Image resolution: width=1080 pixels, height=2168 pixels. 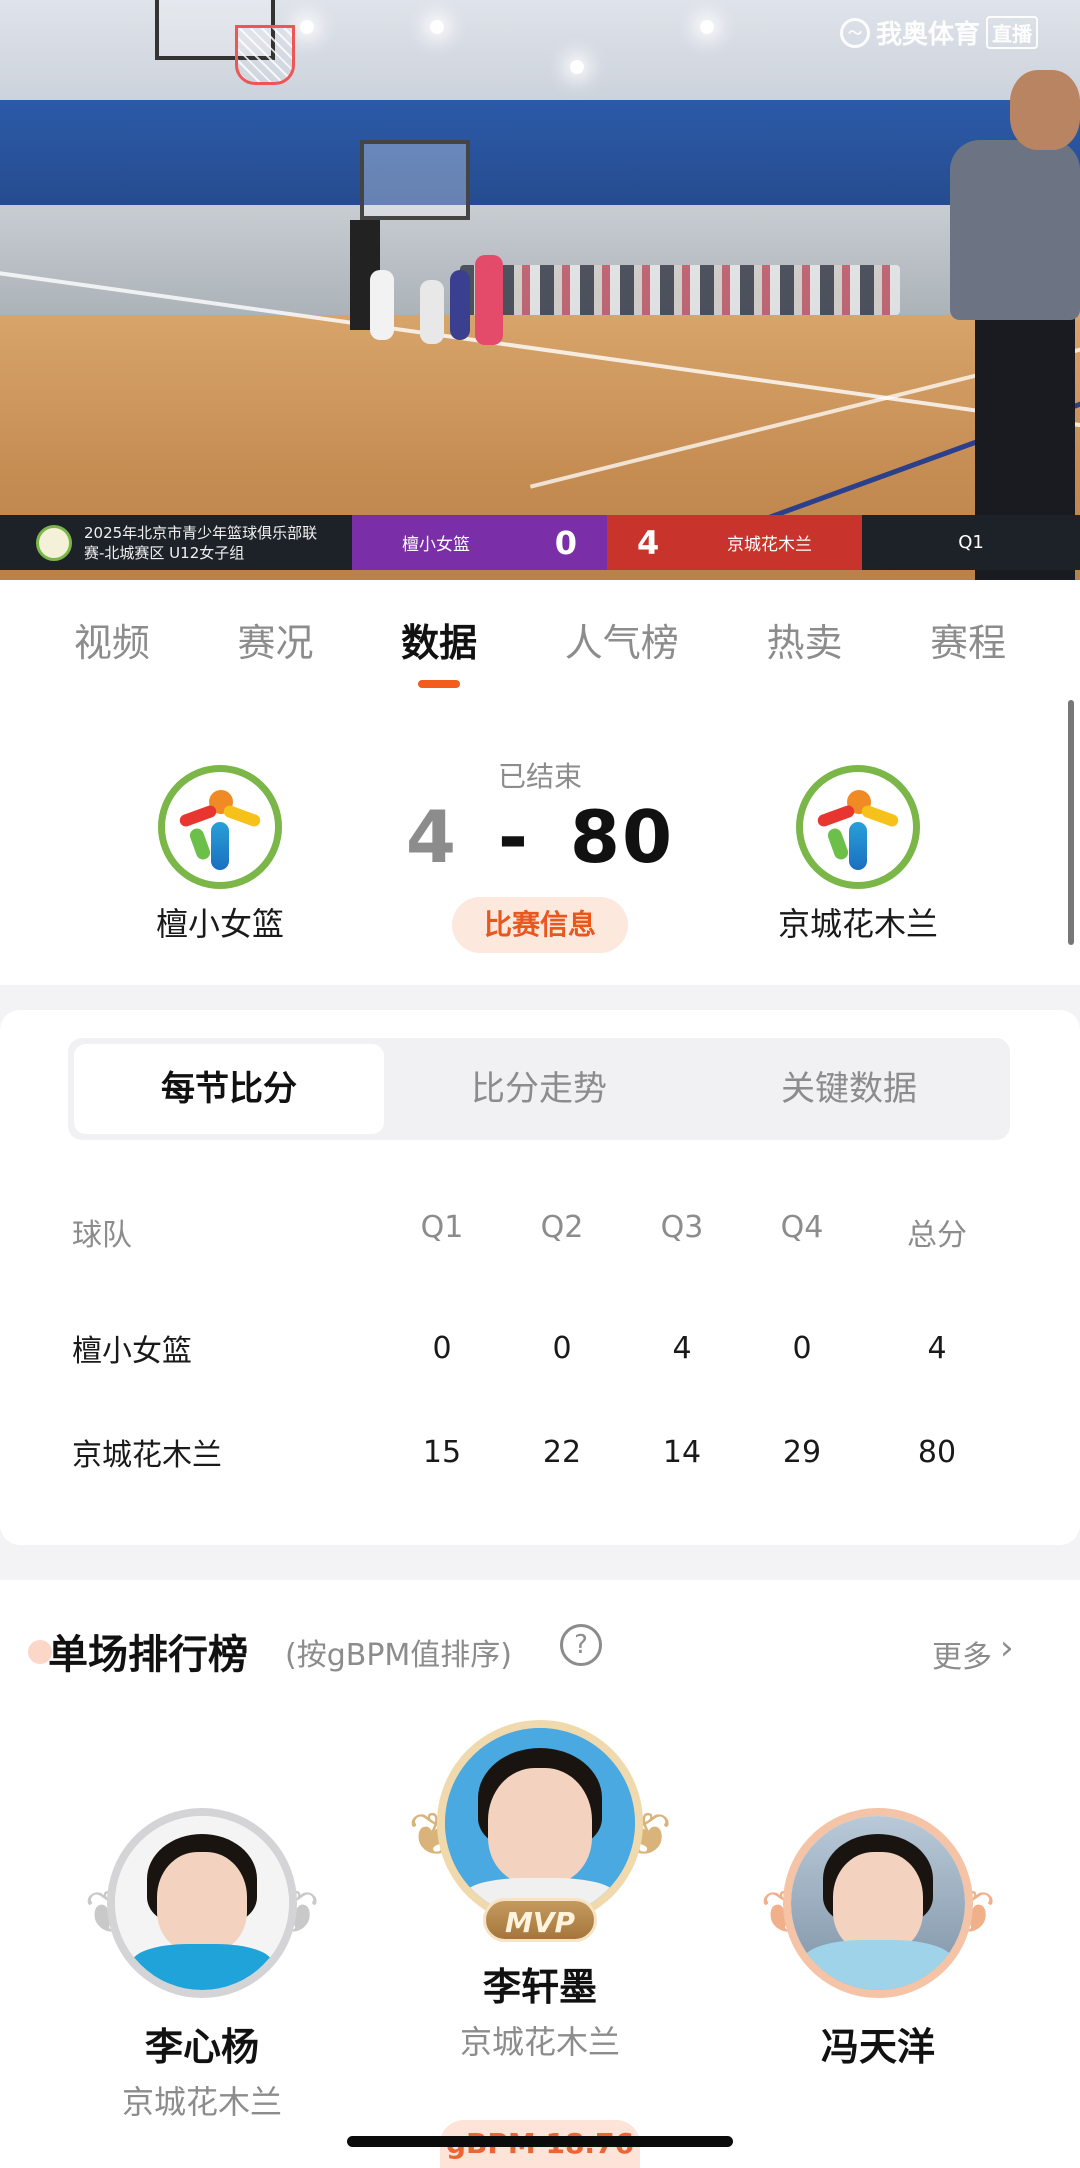 What do you see at coordinates (857, 924) in the screenshot?
I see `away-team-name: 京城花木兰` at bounding box center [857, 924].